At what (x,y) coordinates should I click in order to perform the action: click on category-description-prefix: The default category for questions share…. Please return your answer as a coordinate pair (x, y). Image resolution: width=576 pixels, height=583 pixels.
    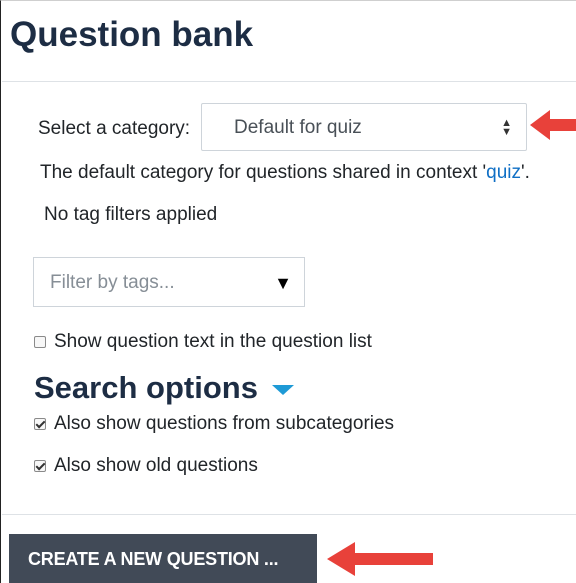
    Looking at the image, I should click on (263, 172).